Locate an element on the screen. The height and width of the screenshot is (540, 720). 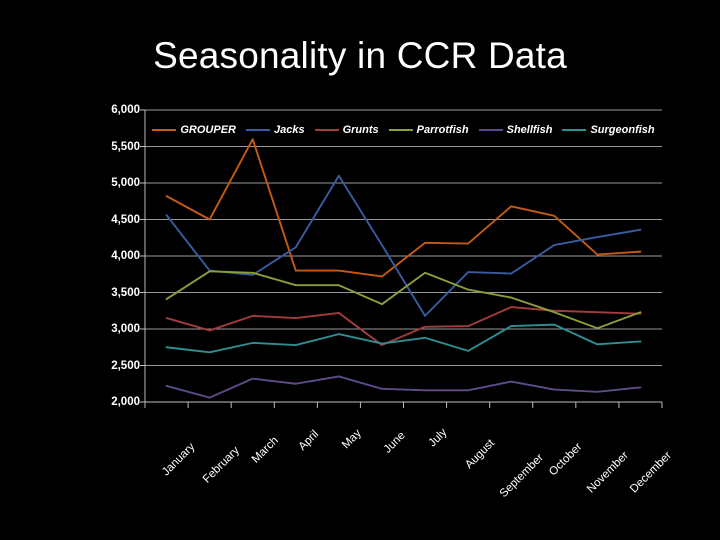
x-axis-tick-label: May is located at coordinates (351, 439).